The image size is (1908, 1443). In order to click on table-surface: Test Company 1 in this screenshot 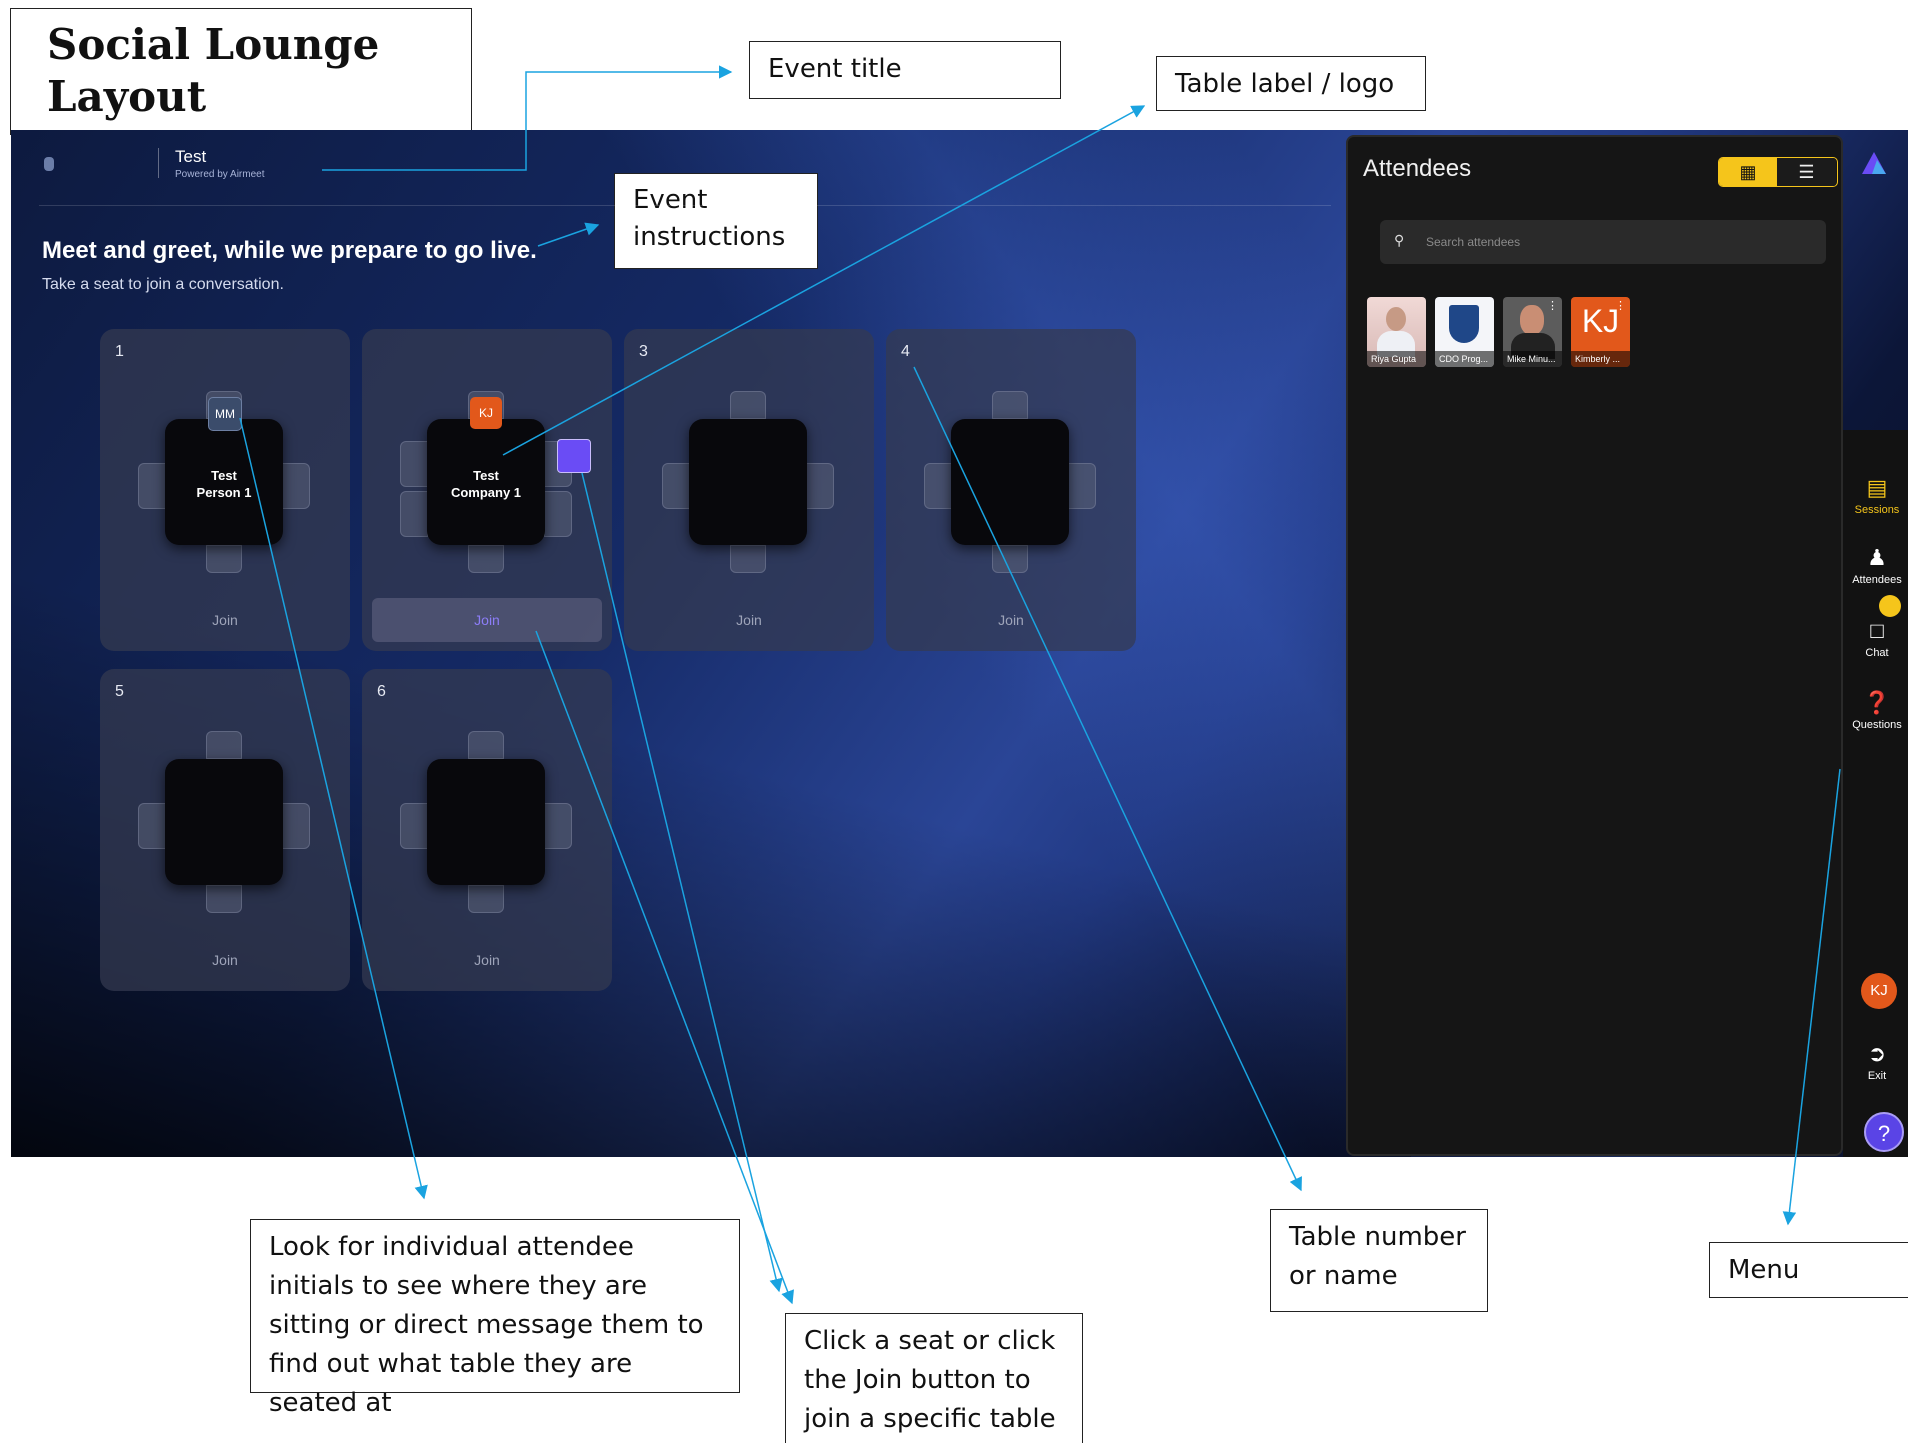, I will do `click(486, 482)`.